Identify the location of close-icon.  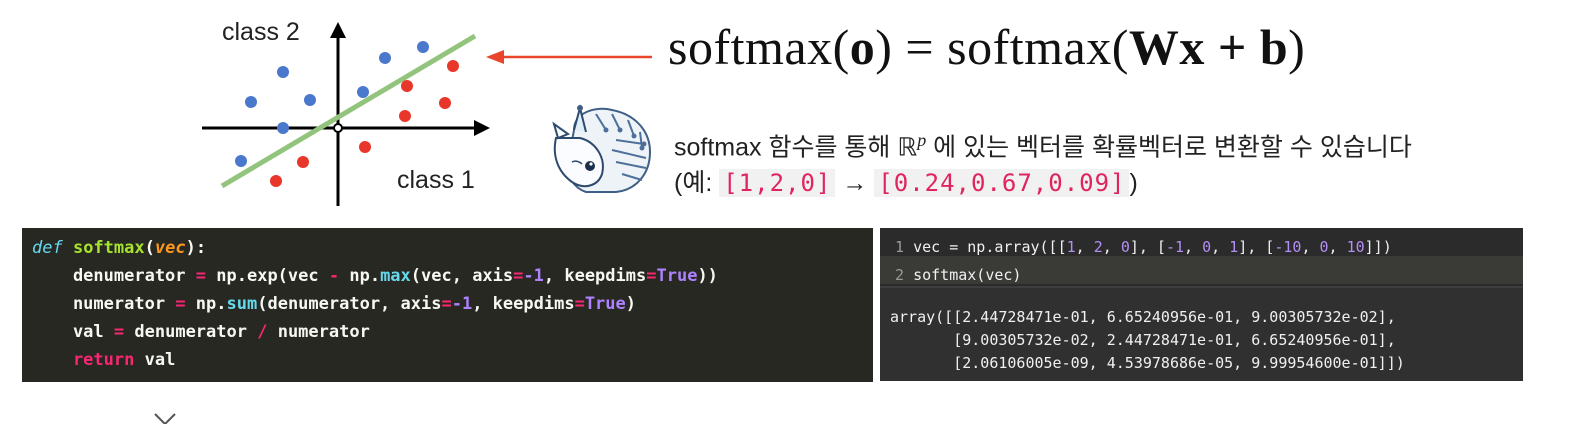
(165, 418).